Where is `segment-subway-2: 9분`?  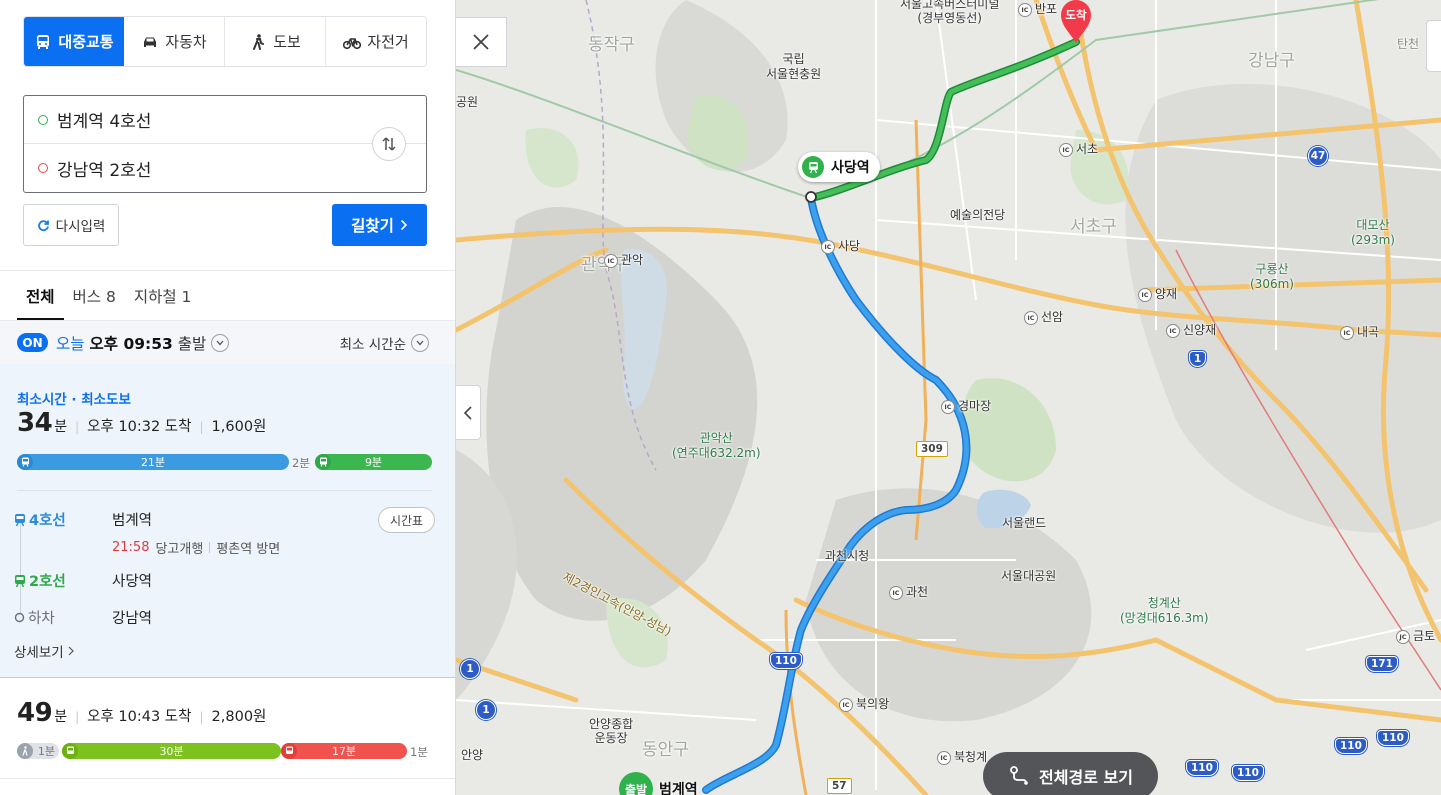
segment-subway-2: 9분 is located at coordinates (373, 462).